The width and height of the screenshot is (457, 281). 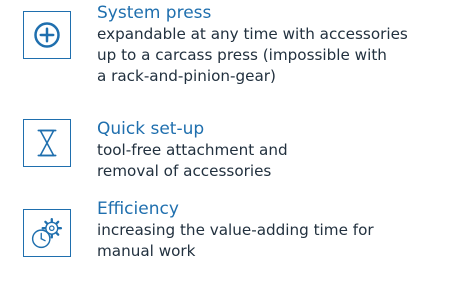 What do you see at coordinates (146, 251) in the screenshot?
I see `feature-description-line: manual work` at bounding box center [146, 251].